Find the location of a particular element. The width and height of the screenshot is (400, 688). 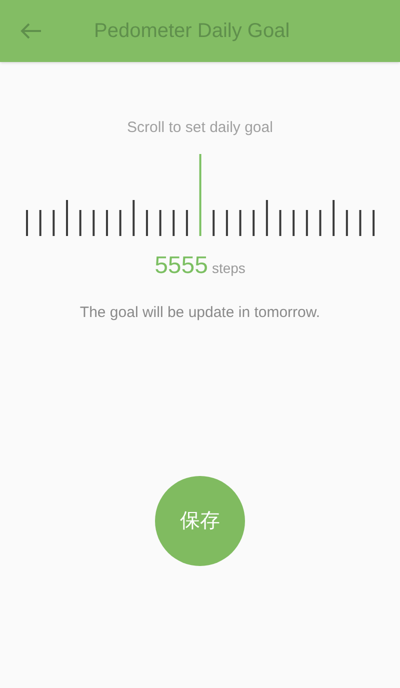

goal-hint: Scroll to set daily goal is located at coordinates (200, 128).